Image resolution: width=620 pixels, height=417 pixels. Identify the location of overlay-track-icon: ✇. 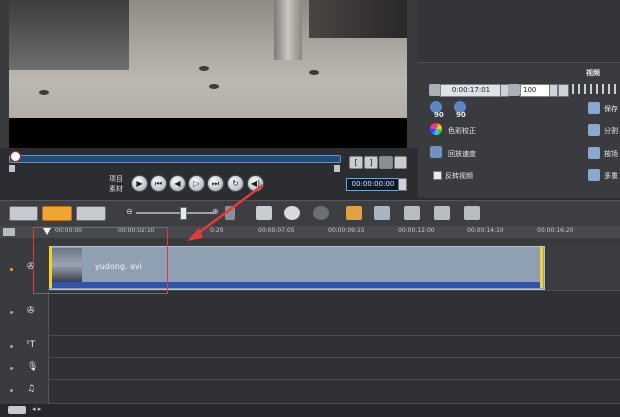
(31, 311).